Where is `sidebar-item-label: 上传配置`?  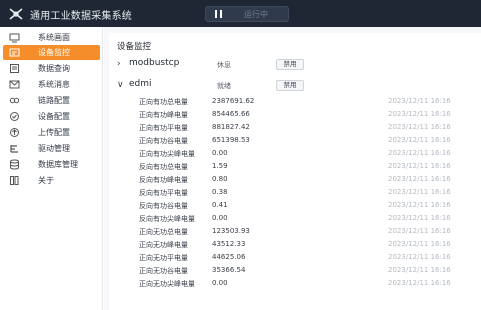
sidebar-item-label: 上传配置 is located at coordinates (54, 132).